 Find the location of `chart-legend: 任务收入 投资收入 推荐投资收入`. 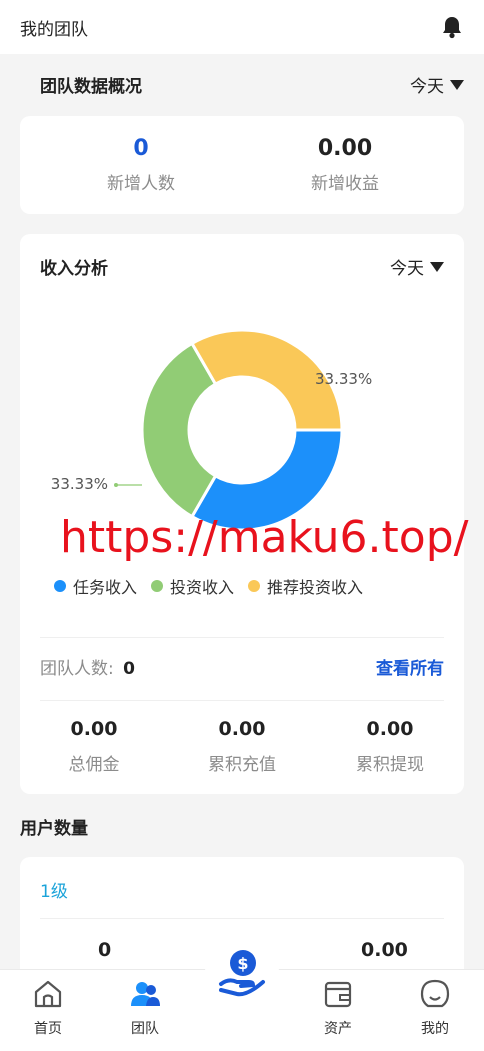

chart-legend: 任务收入 投资收入 推荐投资收入 is located at coordinates (208, 586).